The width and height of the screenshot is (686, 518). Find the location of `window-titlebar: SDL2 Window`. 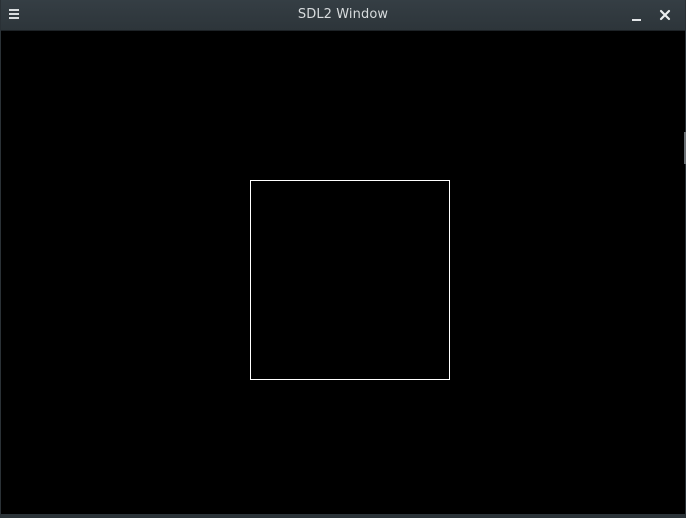

window-titlebar: SDL2 Window is located at coordinates (343, 15).